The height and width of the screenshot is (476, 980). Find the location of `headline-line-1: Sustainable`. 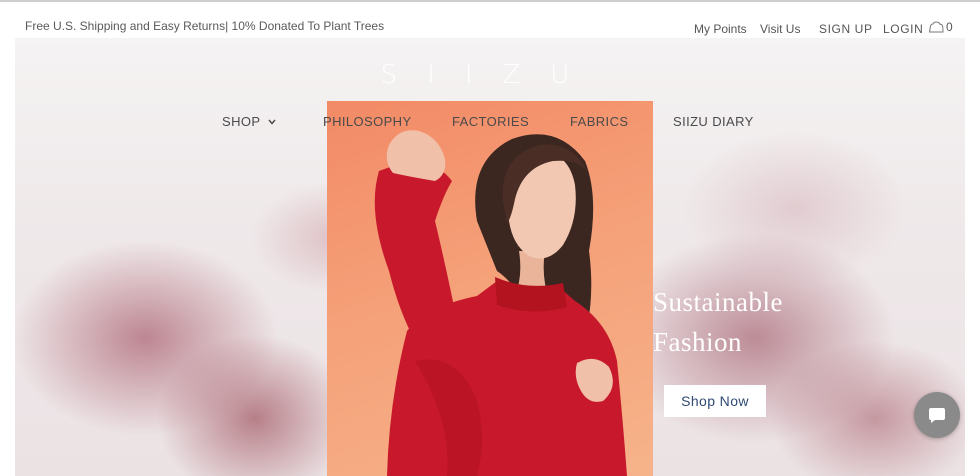

headline-line-1: Sustainable is located at coordinates (718, 302).